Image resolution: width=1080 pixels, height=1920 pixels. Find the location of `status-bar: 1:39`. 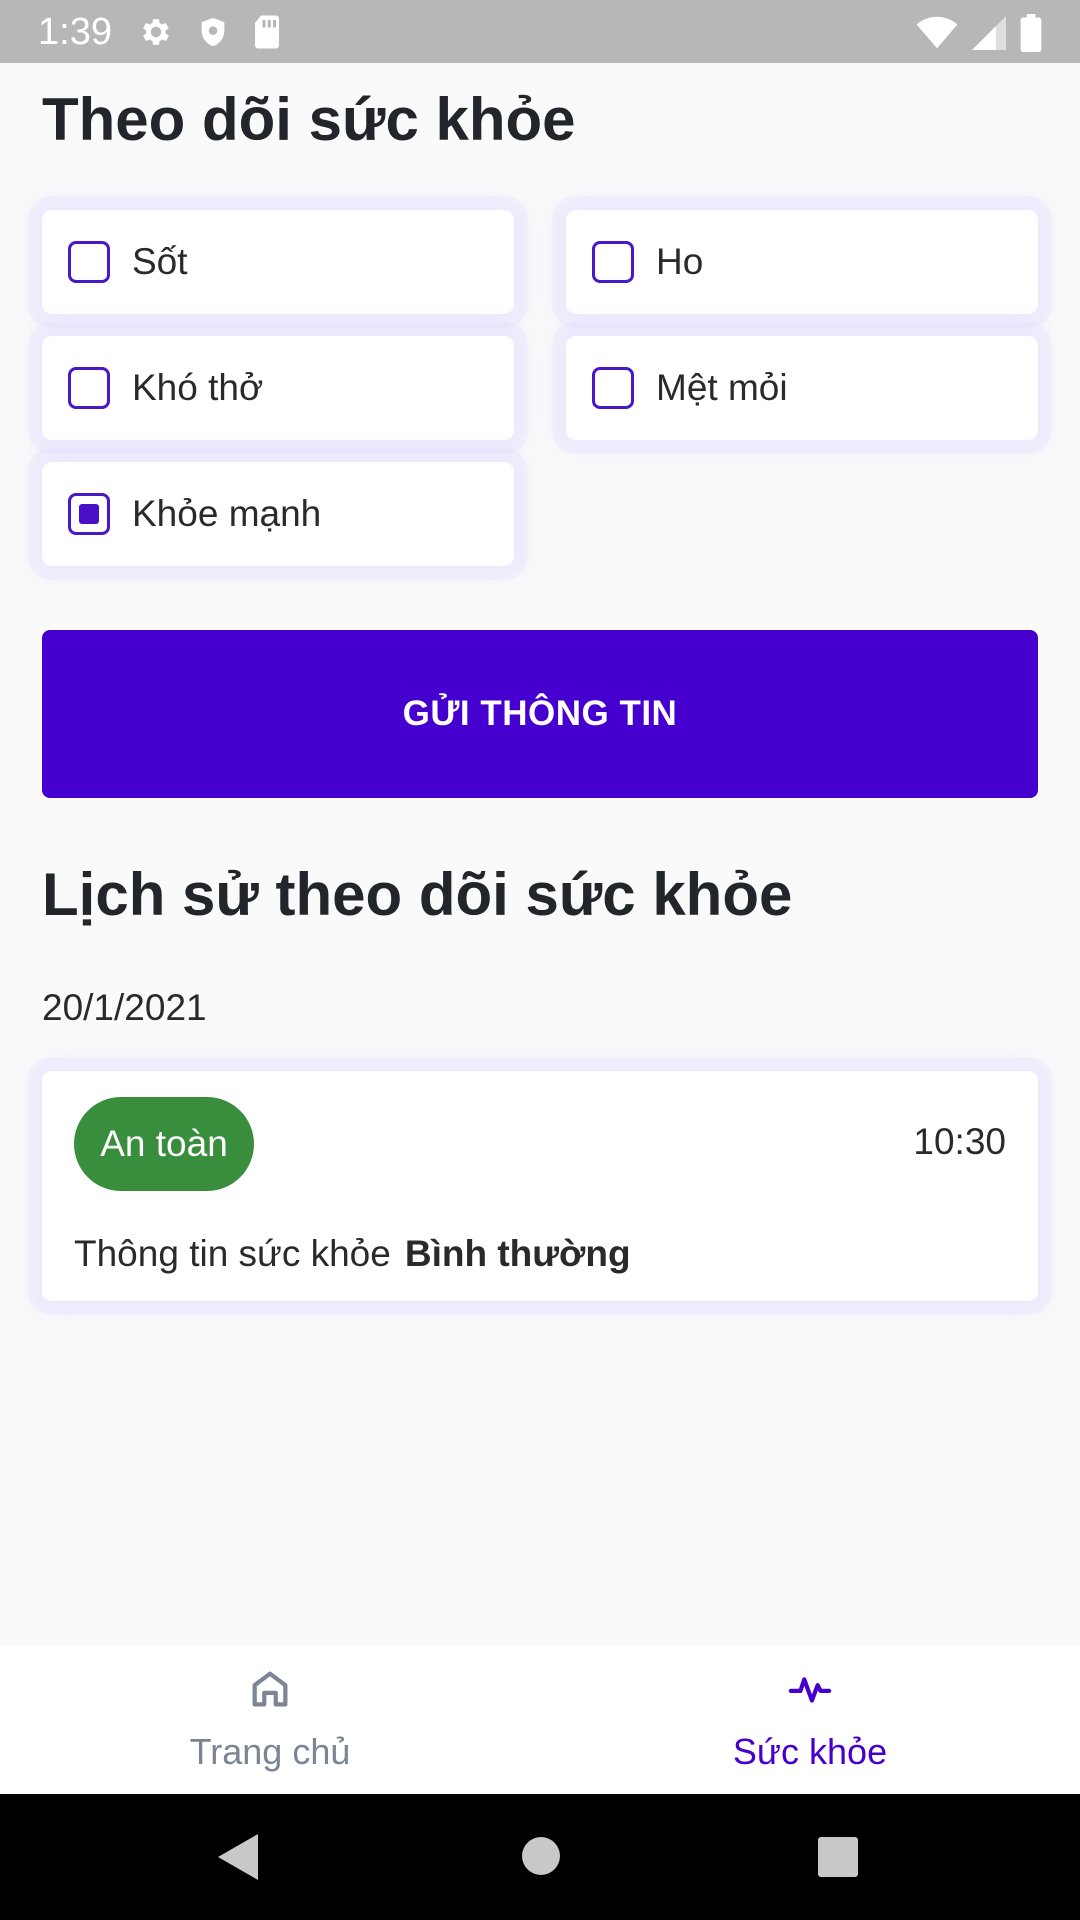

status-bar: 1:39 is located at coordinates (540, 31).